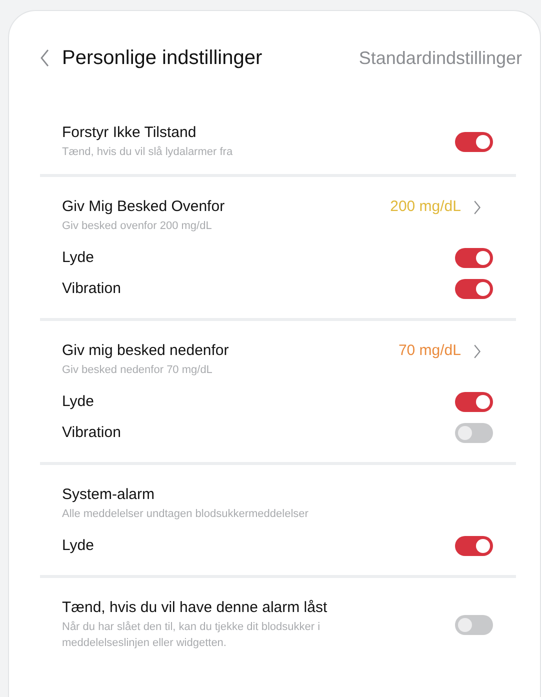  Describe the element at coordinates (440, 58) in the screenshot. I see `defaults-link: Standardindstillinger` at that location.